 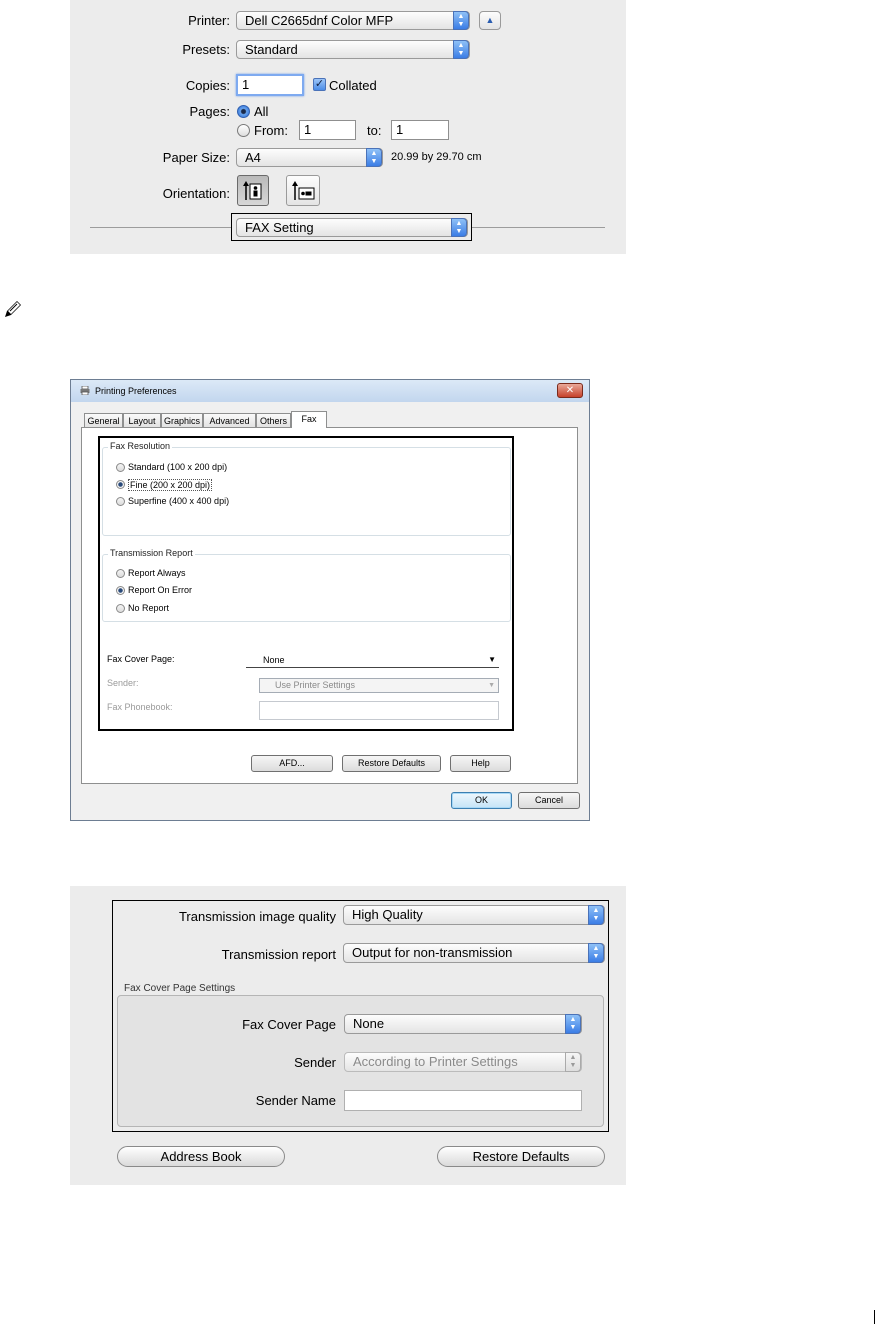 I want to click on printer-popup: Dell C2665dnf Color MFP ▲ ▼, so click(x=353, y=20).